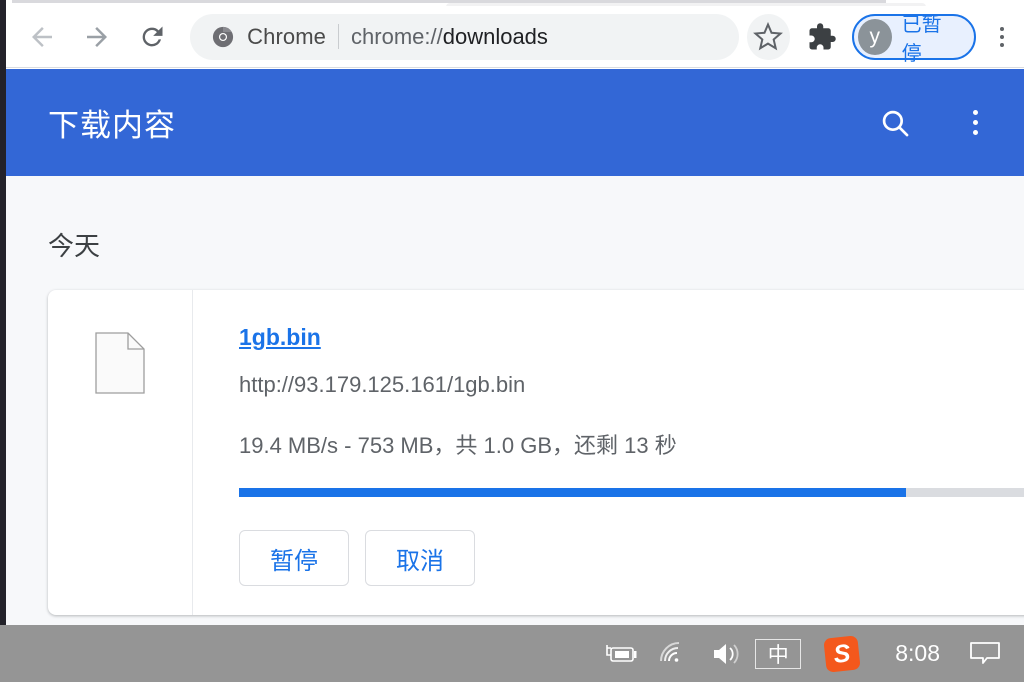 This screenshot has width=1024, height=682. Describe the element at coordinates (458, 445) in the screenshot. I see `download-status-text: 19.4 MB/s - 753 MB，共 1.0 GB，还剩 13 秒` at that location.